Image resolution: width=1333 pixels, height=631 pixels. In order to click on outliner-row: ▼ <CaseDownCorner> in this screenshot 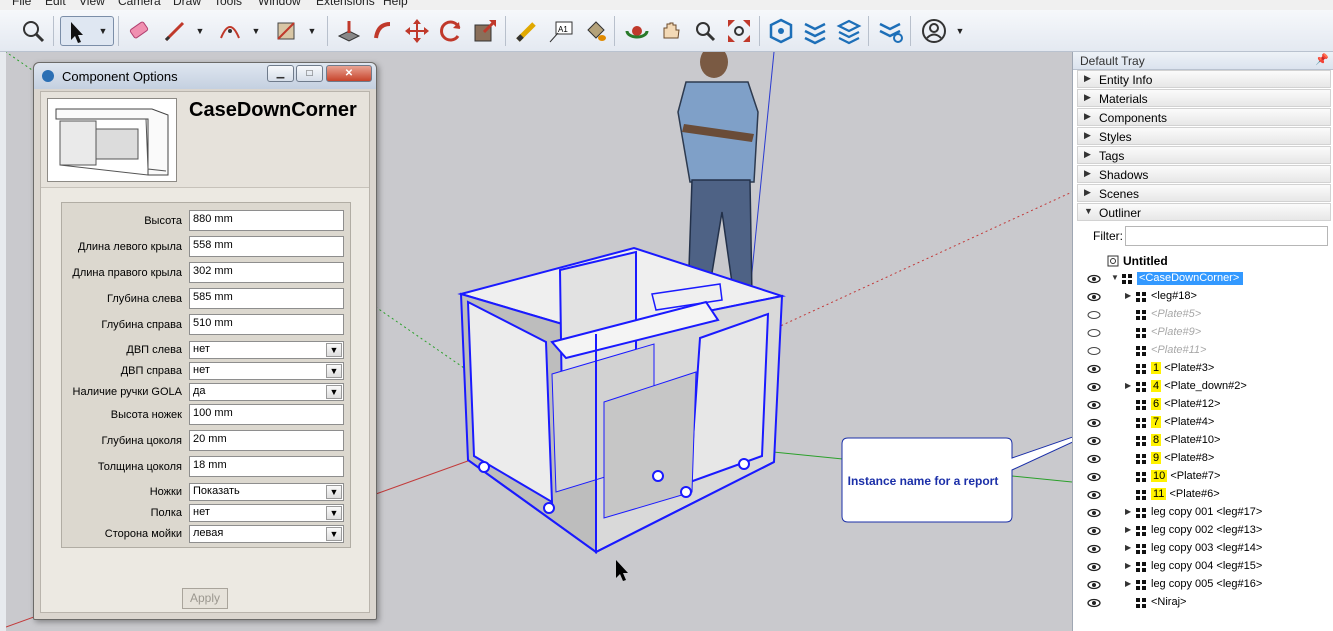, I will do `click(1205, 279)`.